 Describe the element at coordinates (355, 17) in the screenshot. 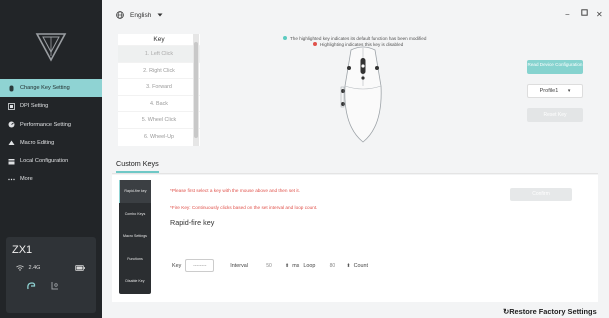

I see `topbar: English − ✕` at that location.